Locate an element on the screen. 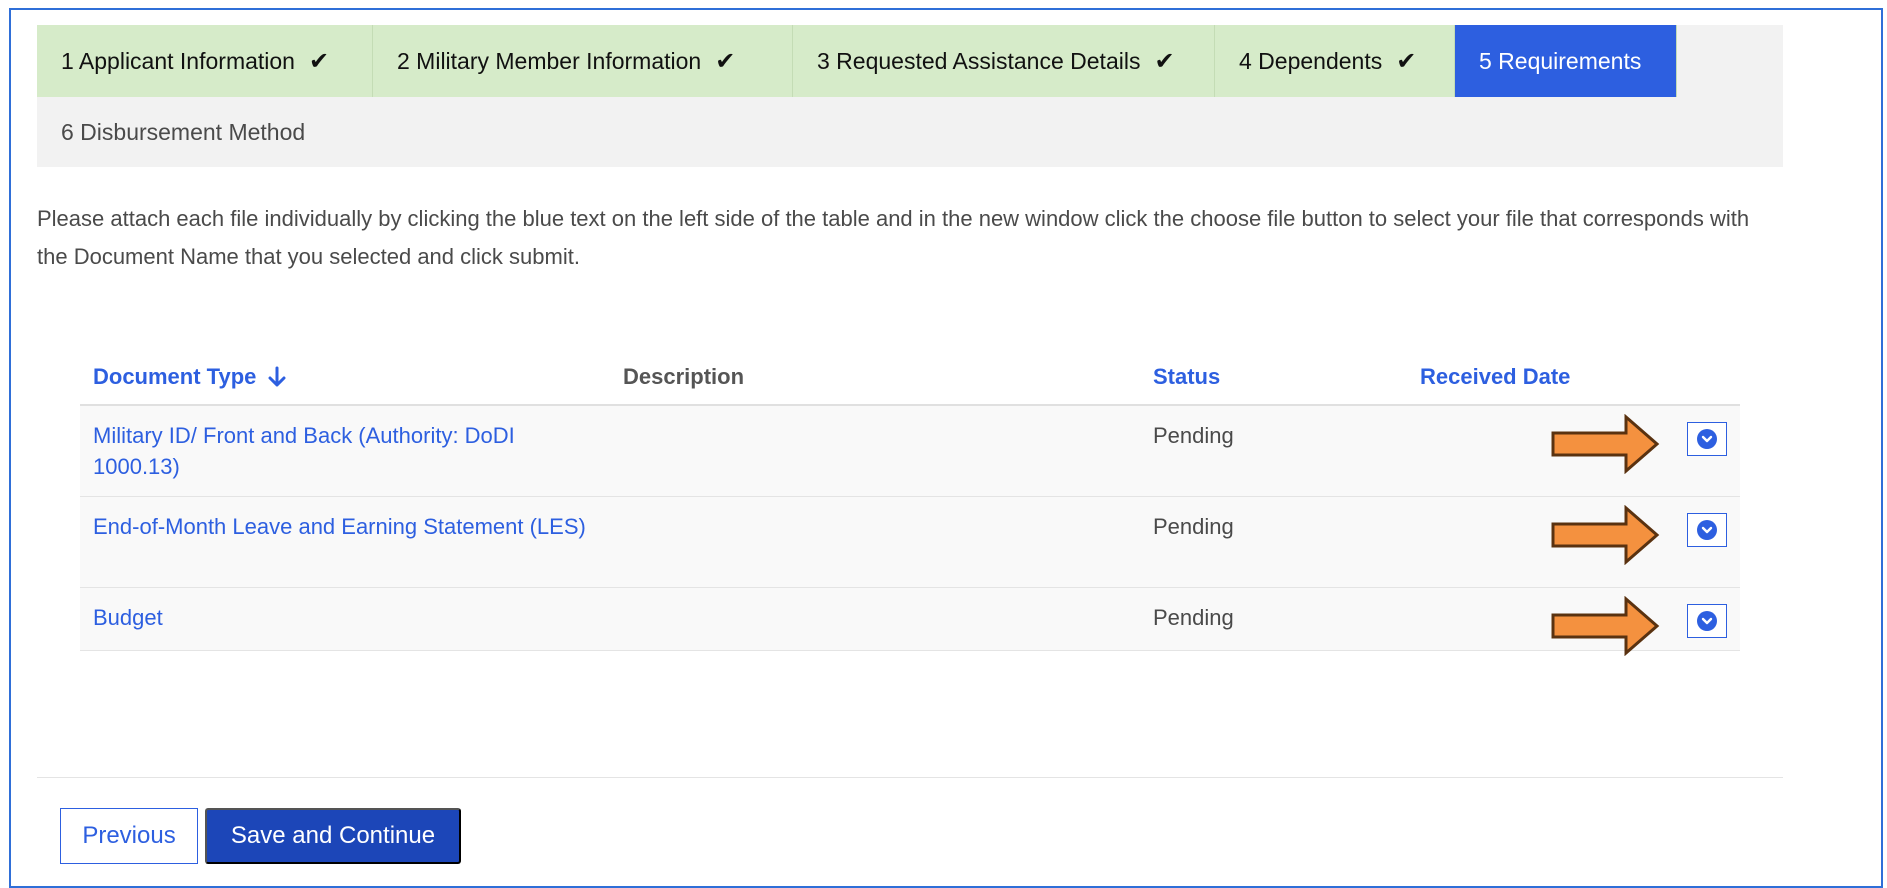 The image size is (1887, 888). step-disbursement-method: 6 Disbursement Method is located at coordinates (184, 132).